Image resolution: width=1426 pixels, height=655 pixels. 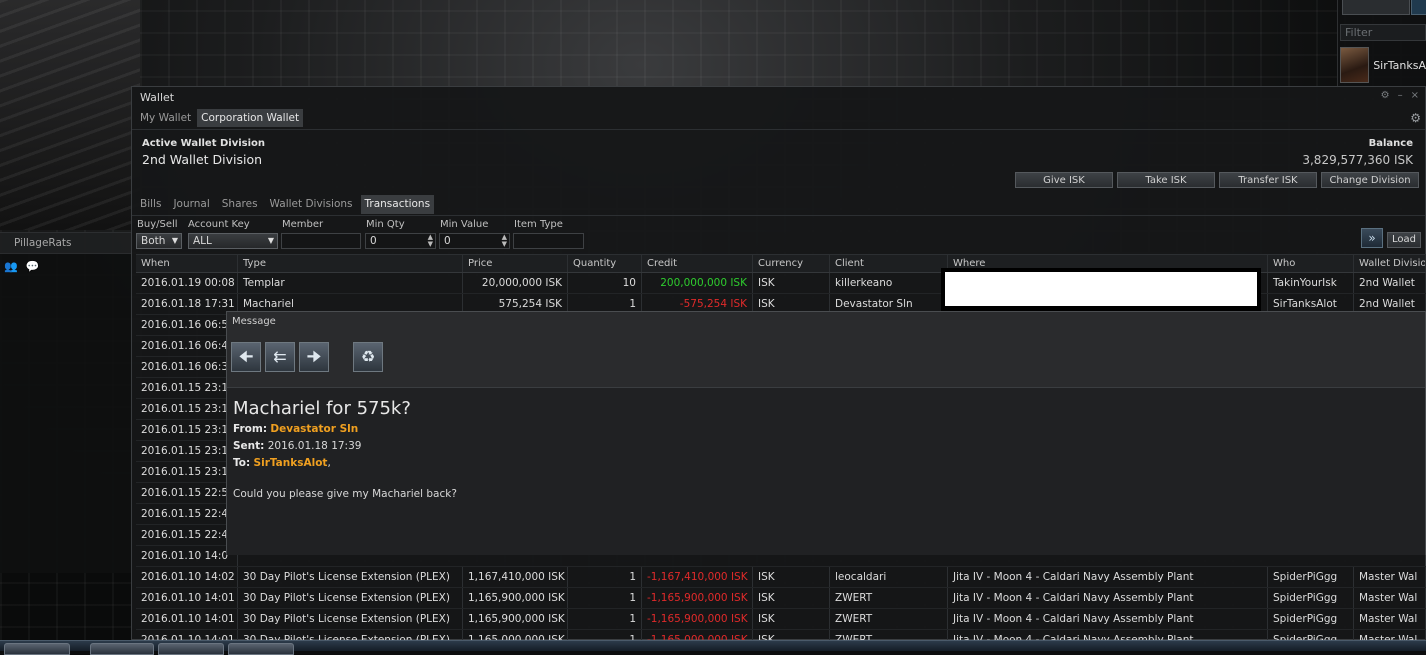 I want to click on cell-when: 2016.01.10 14:0, so click(x=187, y=556).